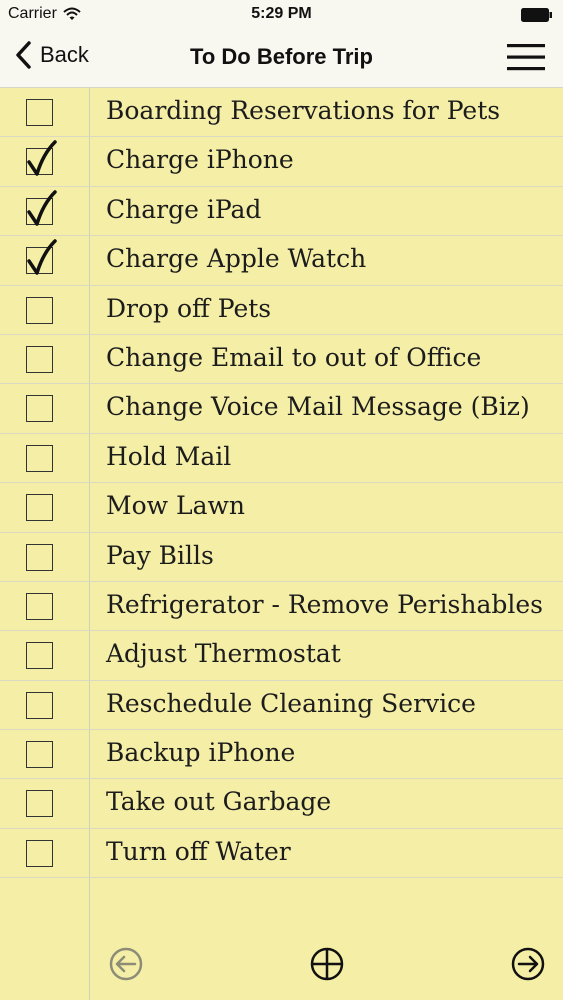 The width and height of the screenshot is (563, 1000). I want to click on list-item: Drop off Pets, so click(281, 310).